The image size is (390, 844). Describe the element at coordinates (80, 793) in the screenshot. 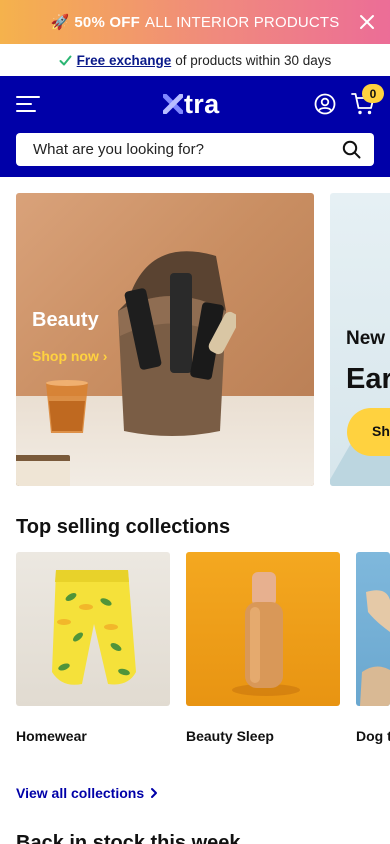

I see `view-all-label: View all collections` at that location.